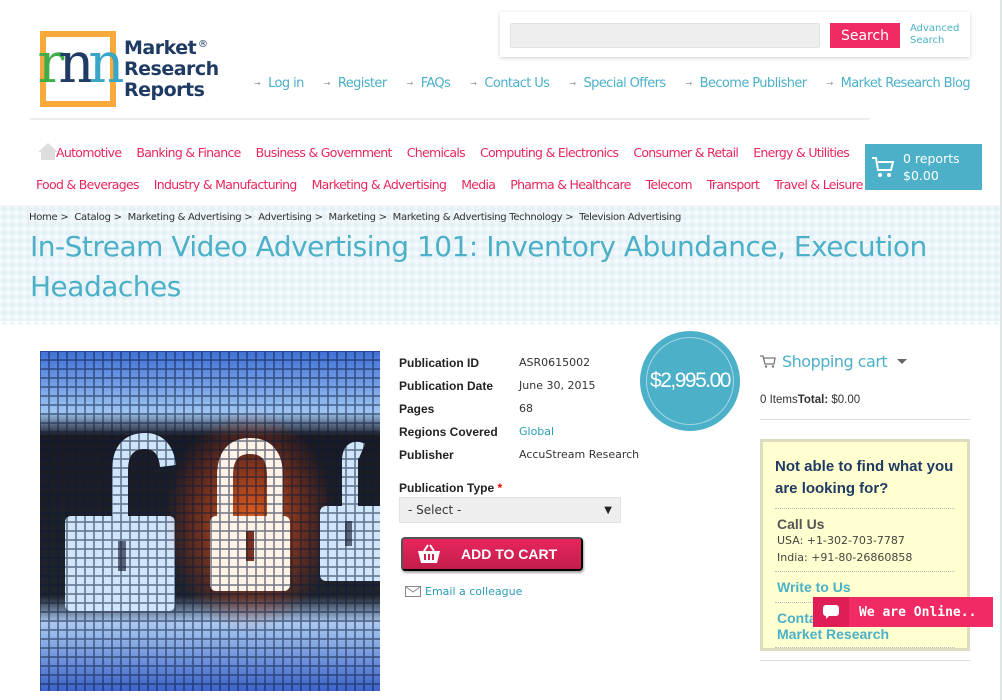 The width and height of the screenshot is (1002, 700). What do you see at coordinates (918, 612) in the screenshot?
I see `chat-label: We are Online..` at bounding box center [918, 612].